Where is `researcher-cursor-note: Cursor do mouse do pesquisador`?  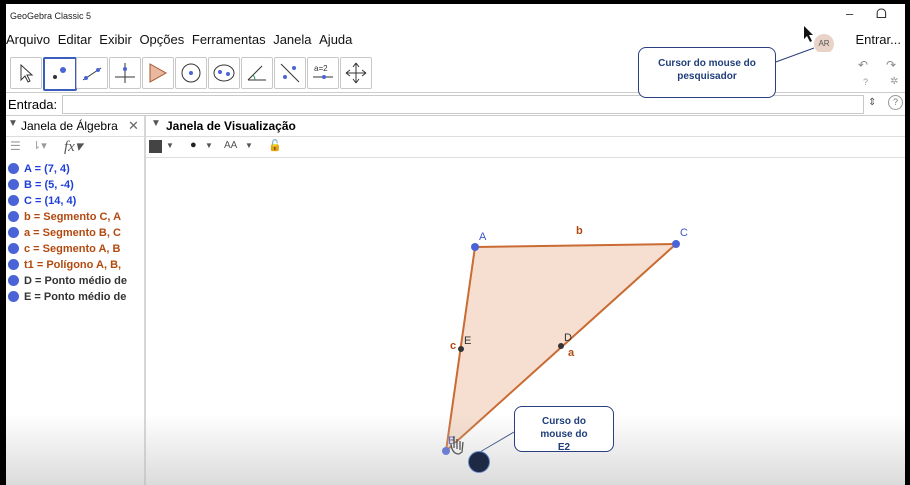
researcher-cursor-note: Cursor do mouse do pesquisador is located at coordinates (707, 72).